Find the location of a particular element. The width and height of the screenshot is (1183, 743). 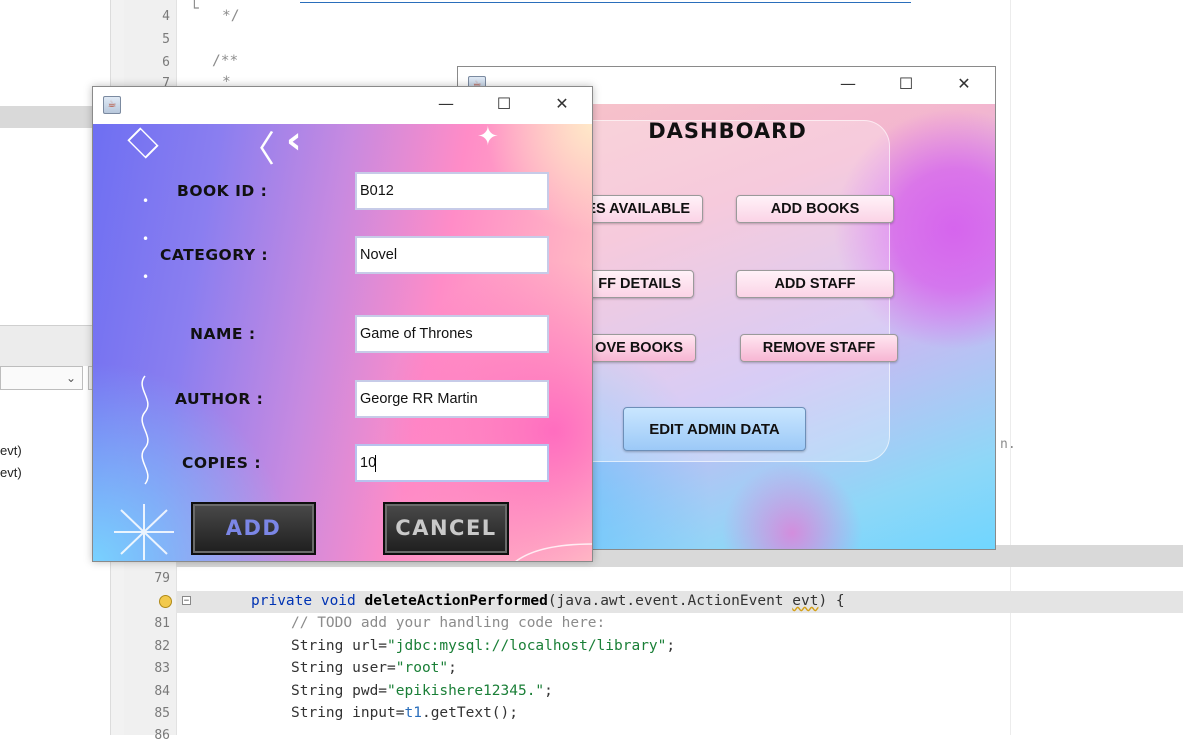

wave-decoration-icon is located at coordinates (145, 430).